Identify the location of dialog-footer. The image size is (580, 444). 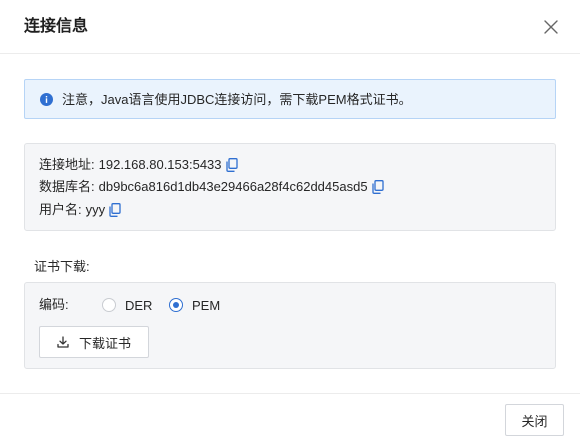
(290, 418).